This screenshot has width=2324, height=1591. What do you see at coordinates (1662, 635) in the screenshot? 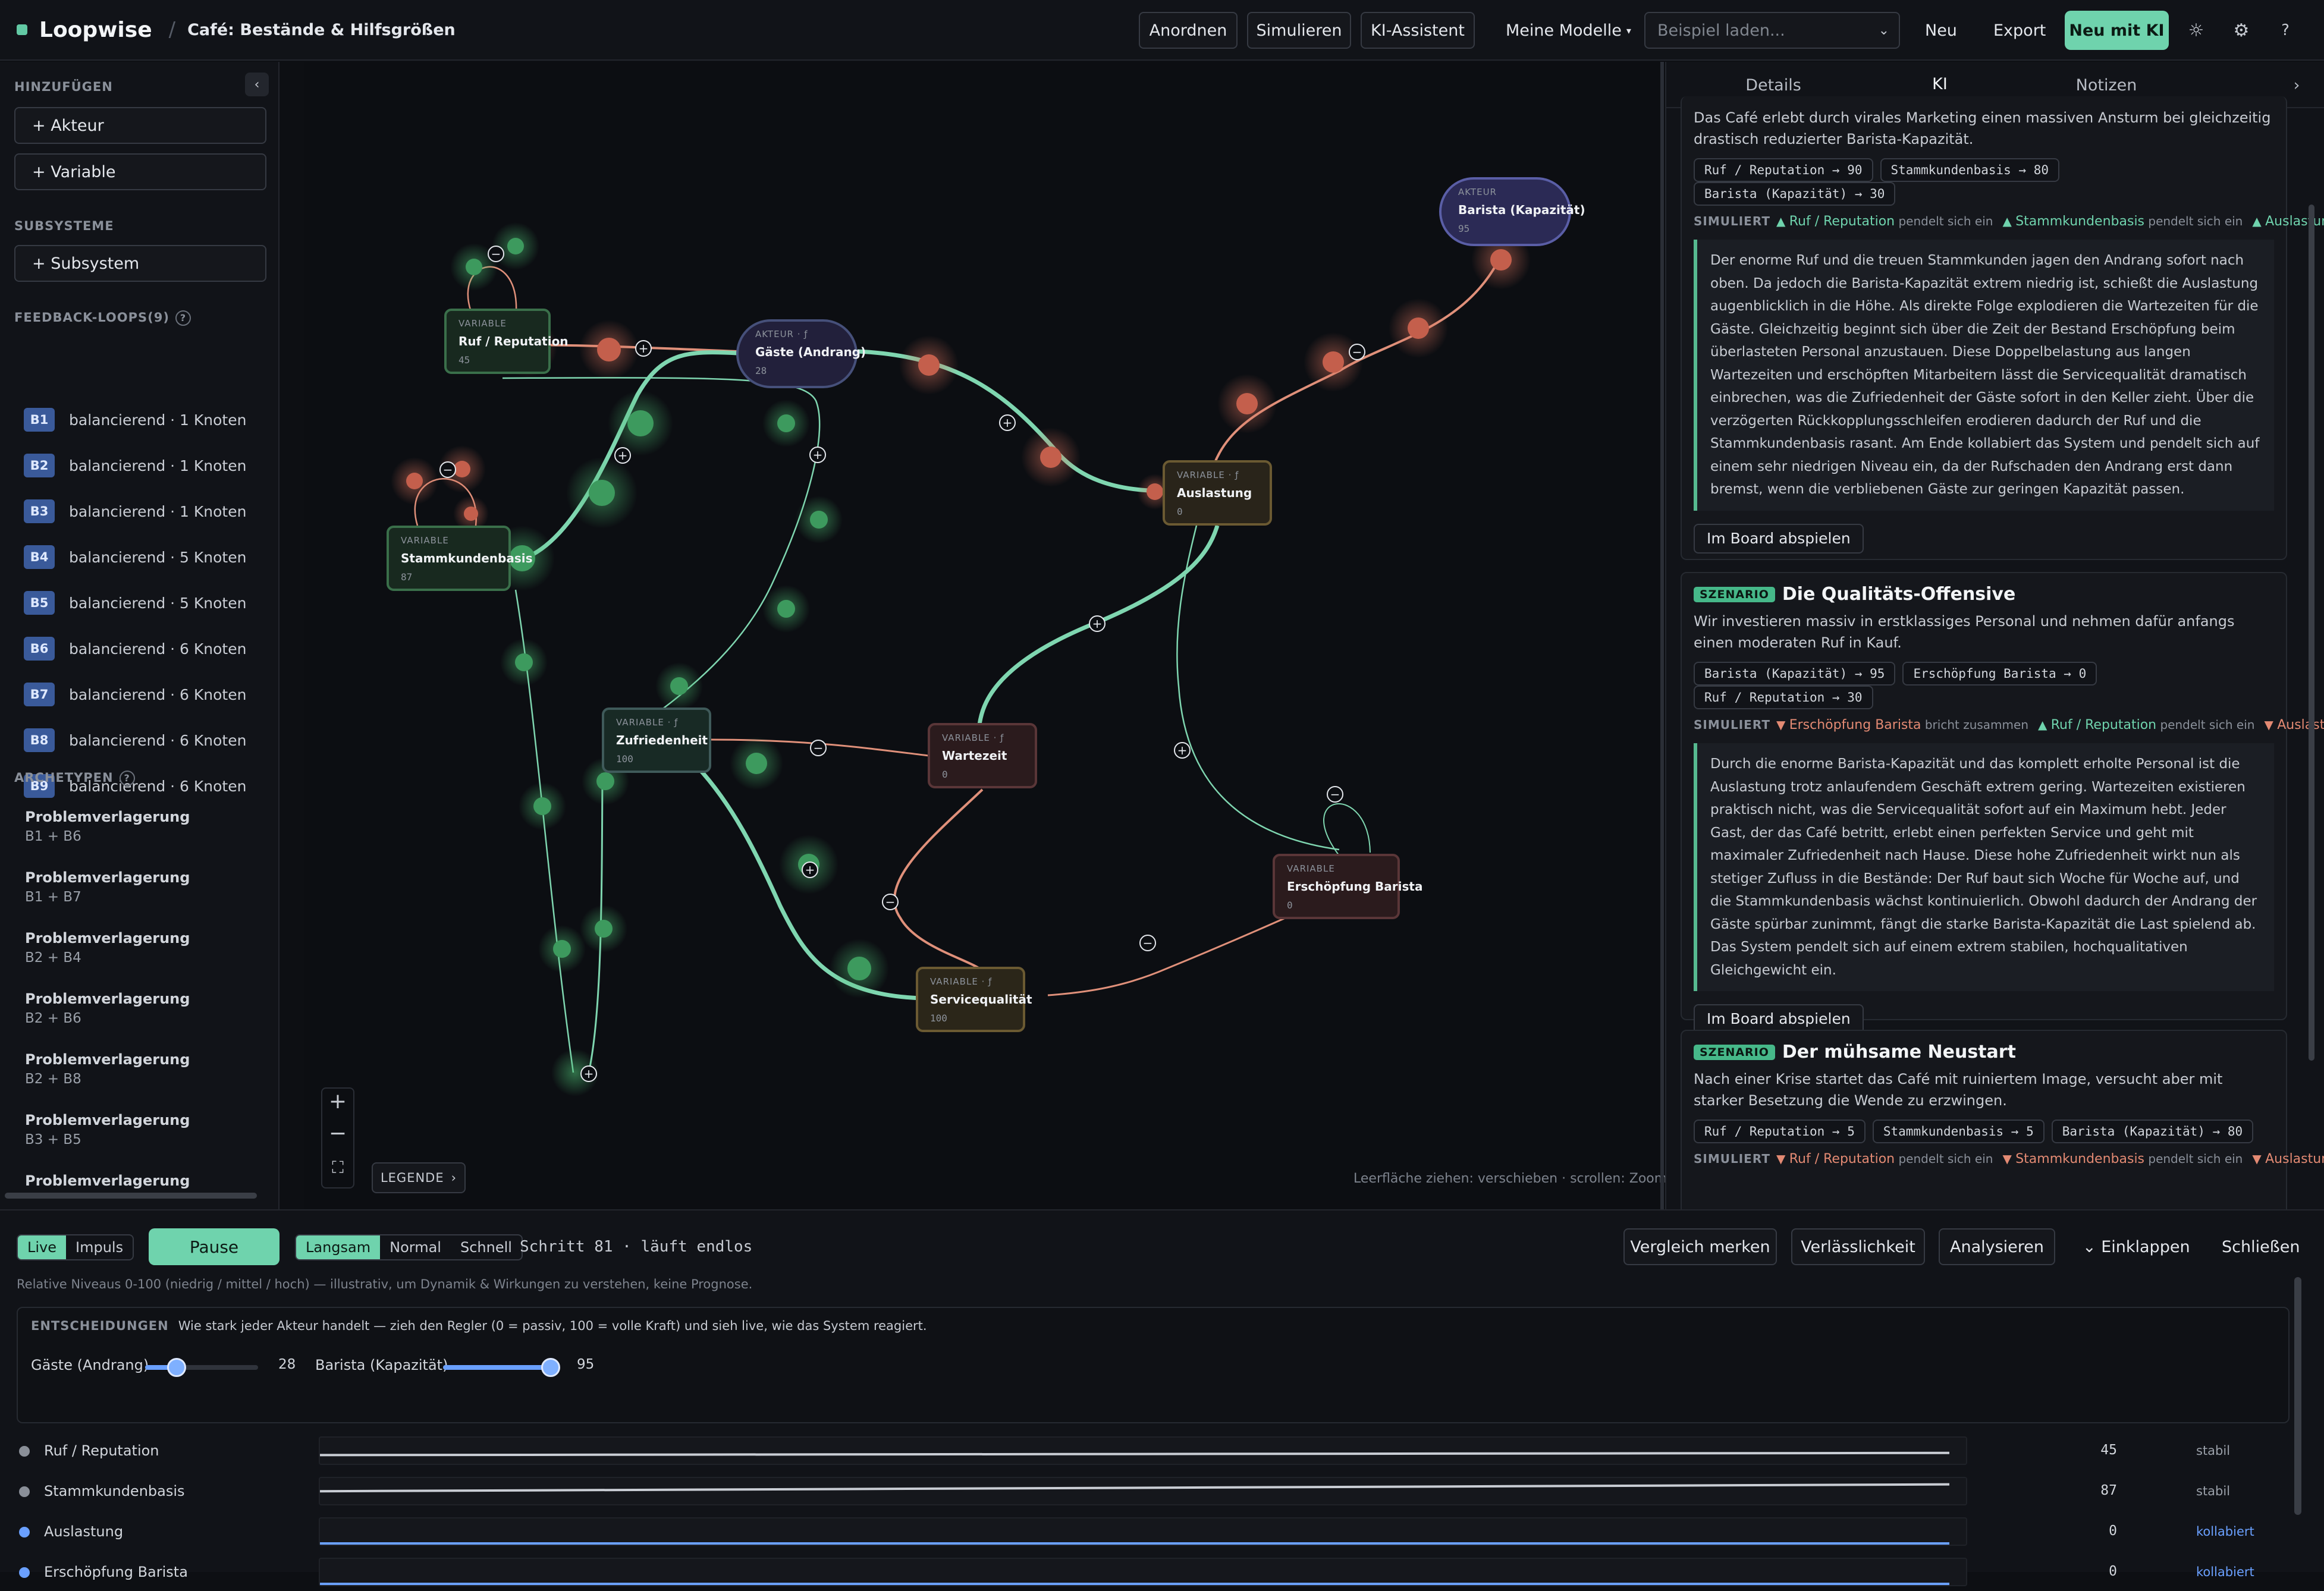
I see `canvas-divider` at bounding box center [1662, 635].